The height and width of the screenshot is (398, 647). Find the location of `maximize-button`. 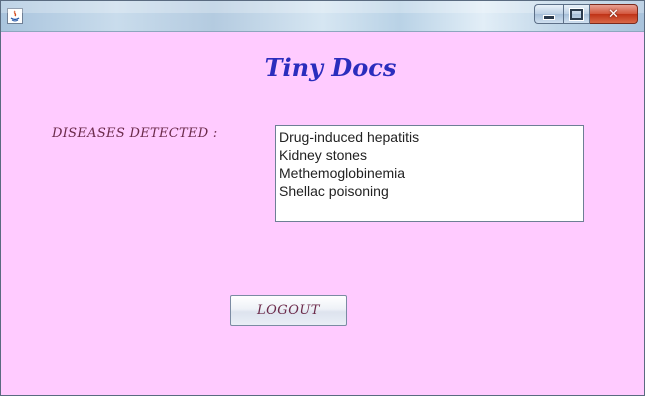

maximize-button is located at coordinates (576, 14).